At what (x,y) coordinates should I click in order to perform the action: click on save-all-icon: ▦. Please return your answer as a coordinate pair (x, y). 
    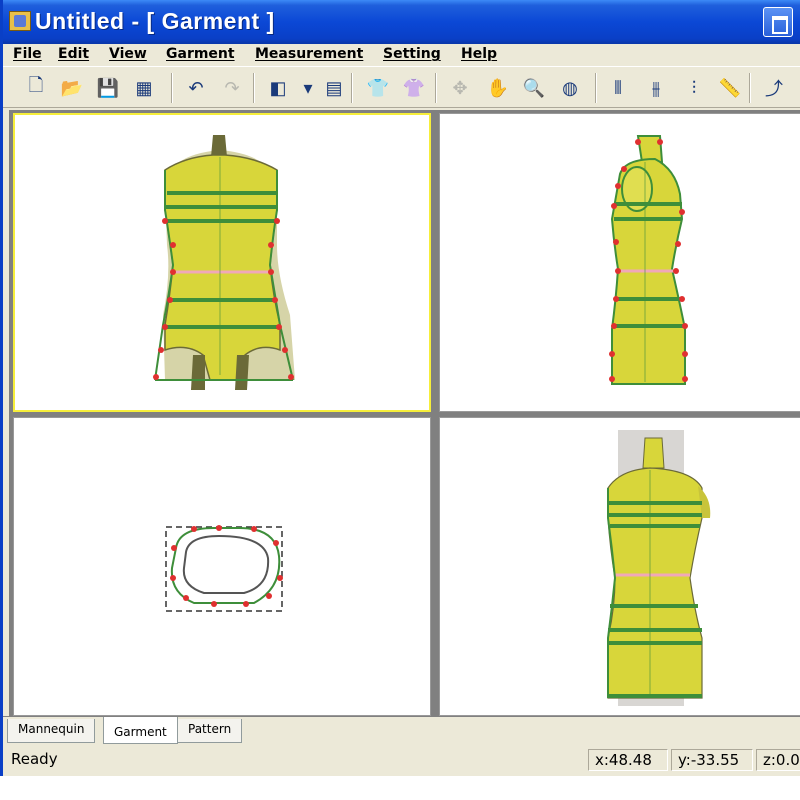
    Looking at the image, I should click on (144, 88).